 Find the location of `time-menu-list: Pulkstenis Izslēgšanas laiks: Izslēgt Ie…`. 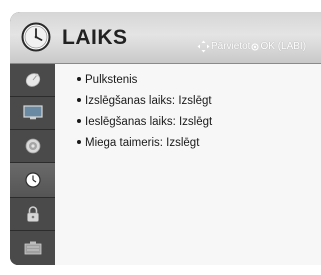

time-menu-list: Pulkstenis Izslēgšanas laiks: Izslēgt Ie… is located at coordinates (144, 112).